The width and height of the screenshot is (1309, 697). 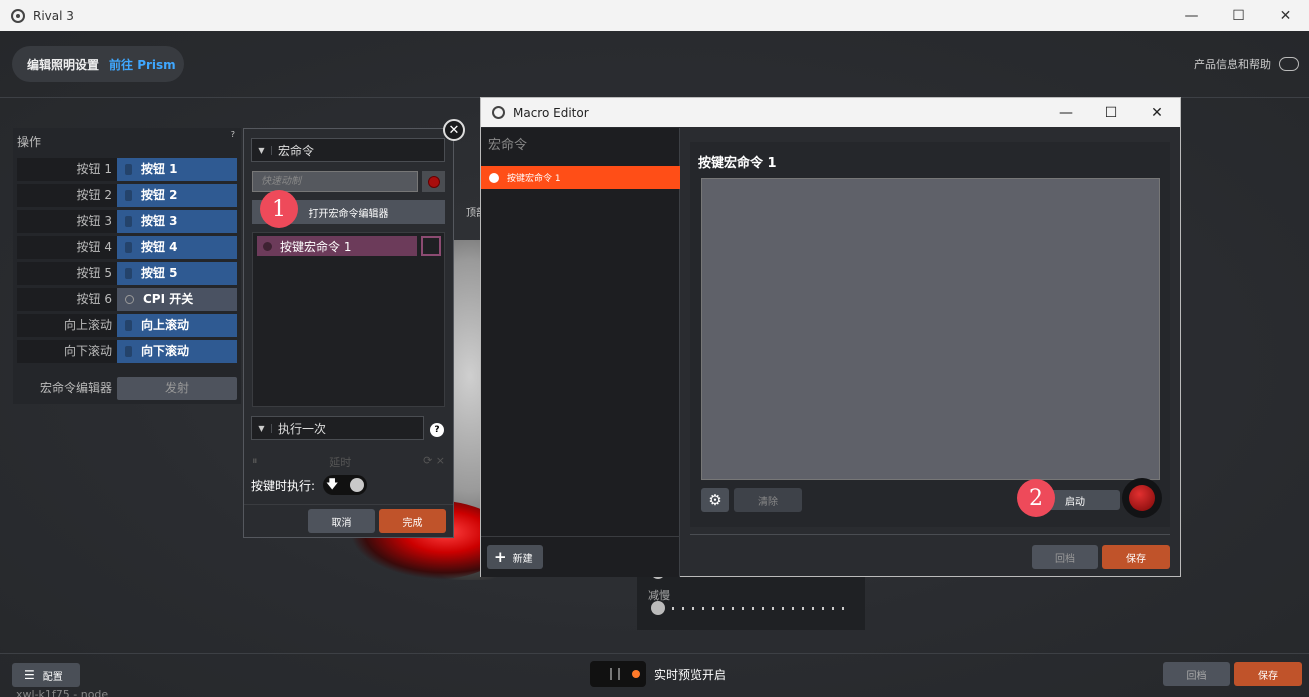 What do you see at coordinates (500, 557) in the screenshot?
I see `plus-icon: +` at bounding box center [500, 557].